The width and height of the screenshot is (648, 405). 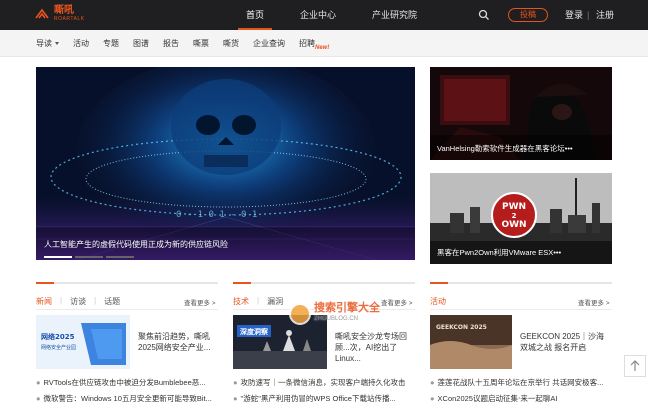 I want to click on svg-text: 2, so click(x=514, y=216).